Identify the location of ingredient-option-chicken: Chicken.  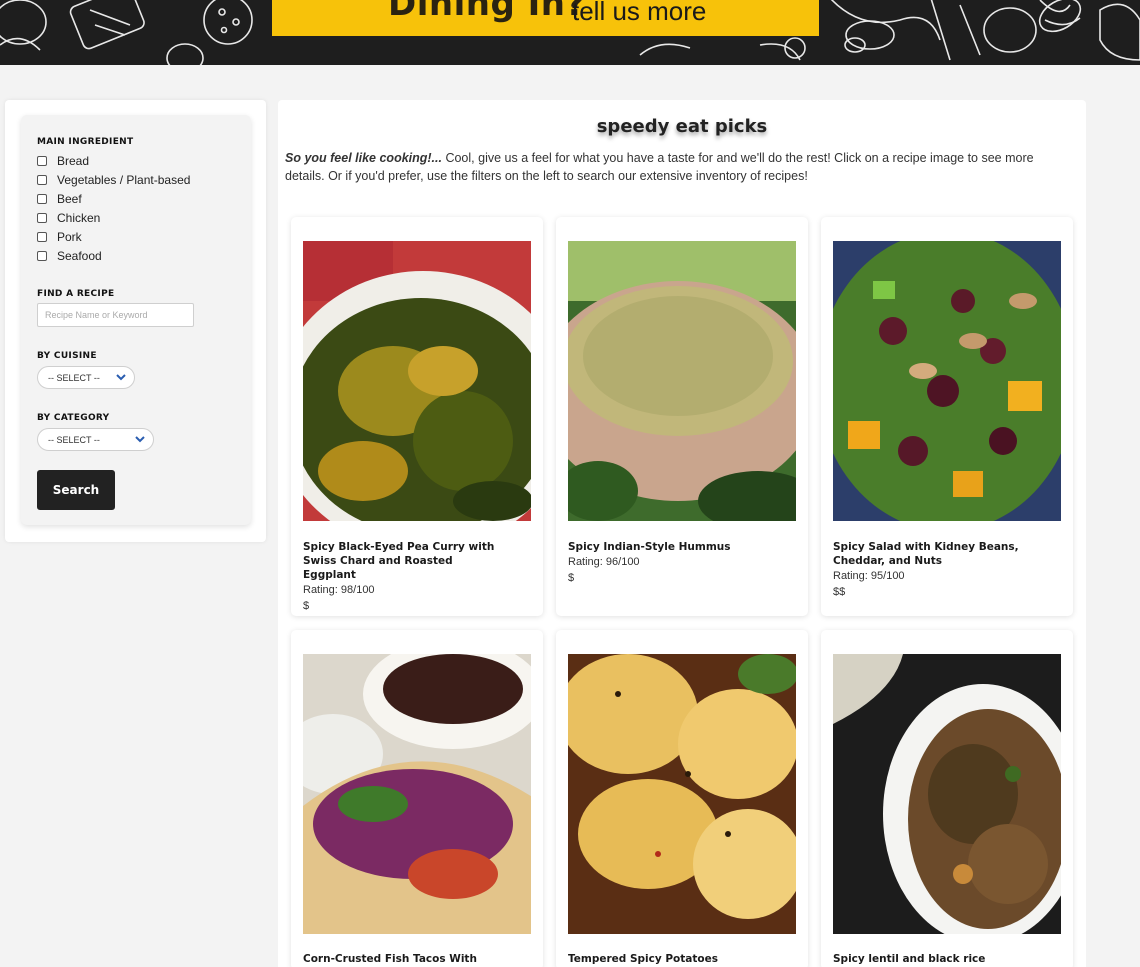
(68, 218).